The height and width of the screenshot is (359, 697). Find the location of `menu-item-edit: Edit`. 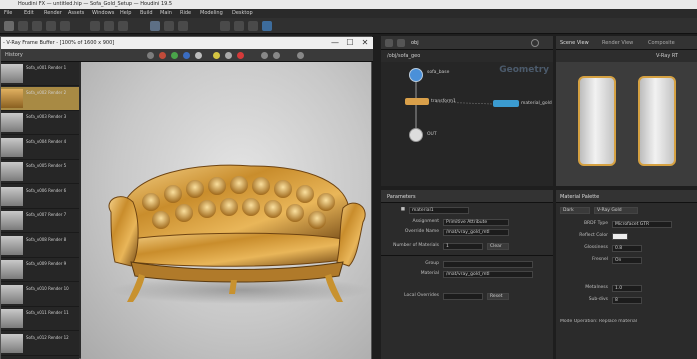

menu-item-edit: Edit is located at coordinates (29, 13).